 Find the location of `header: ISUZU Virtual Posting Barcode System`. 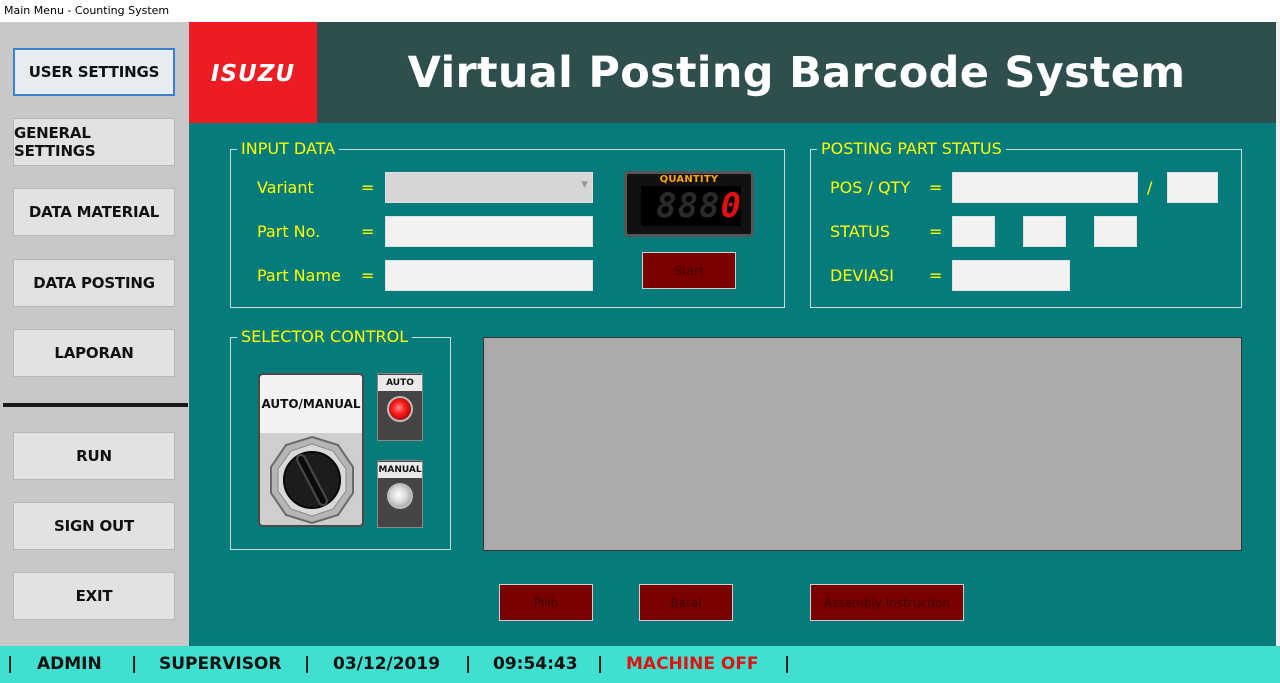

header: ISUZU Virtual Posting Barcode System is located at coordinates (732, 72).